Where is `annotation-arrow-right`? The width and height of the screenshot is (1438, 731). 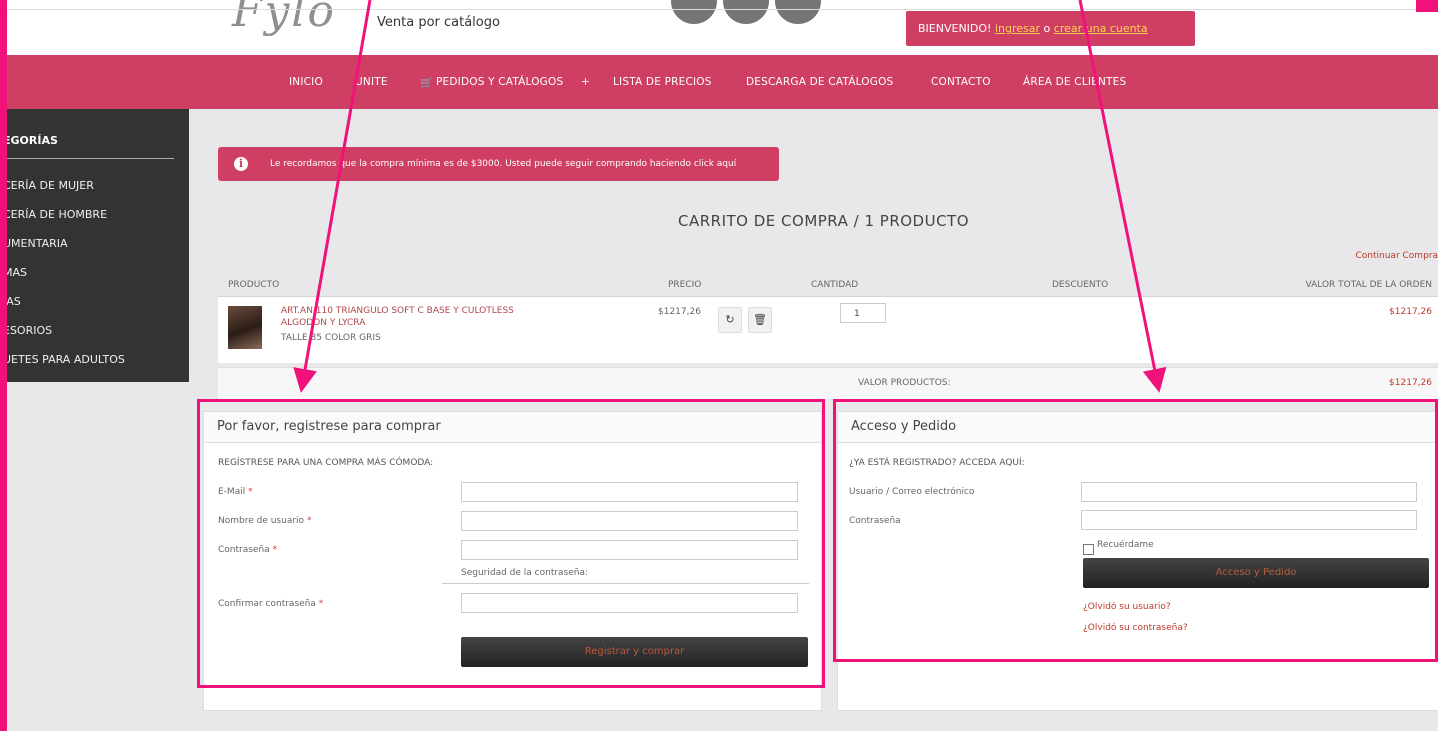
annotation-arrow-right is located at coordinates (1122, 196).